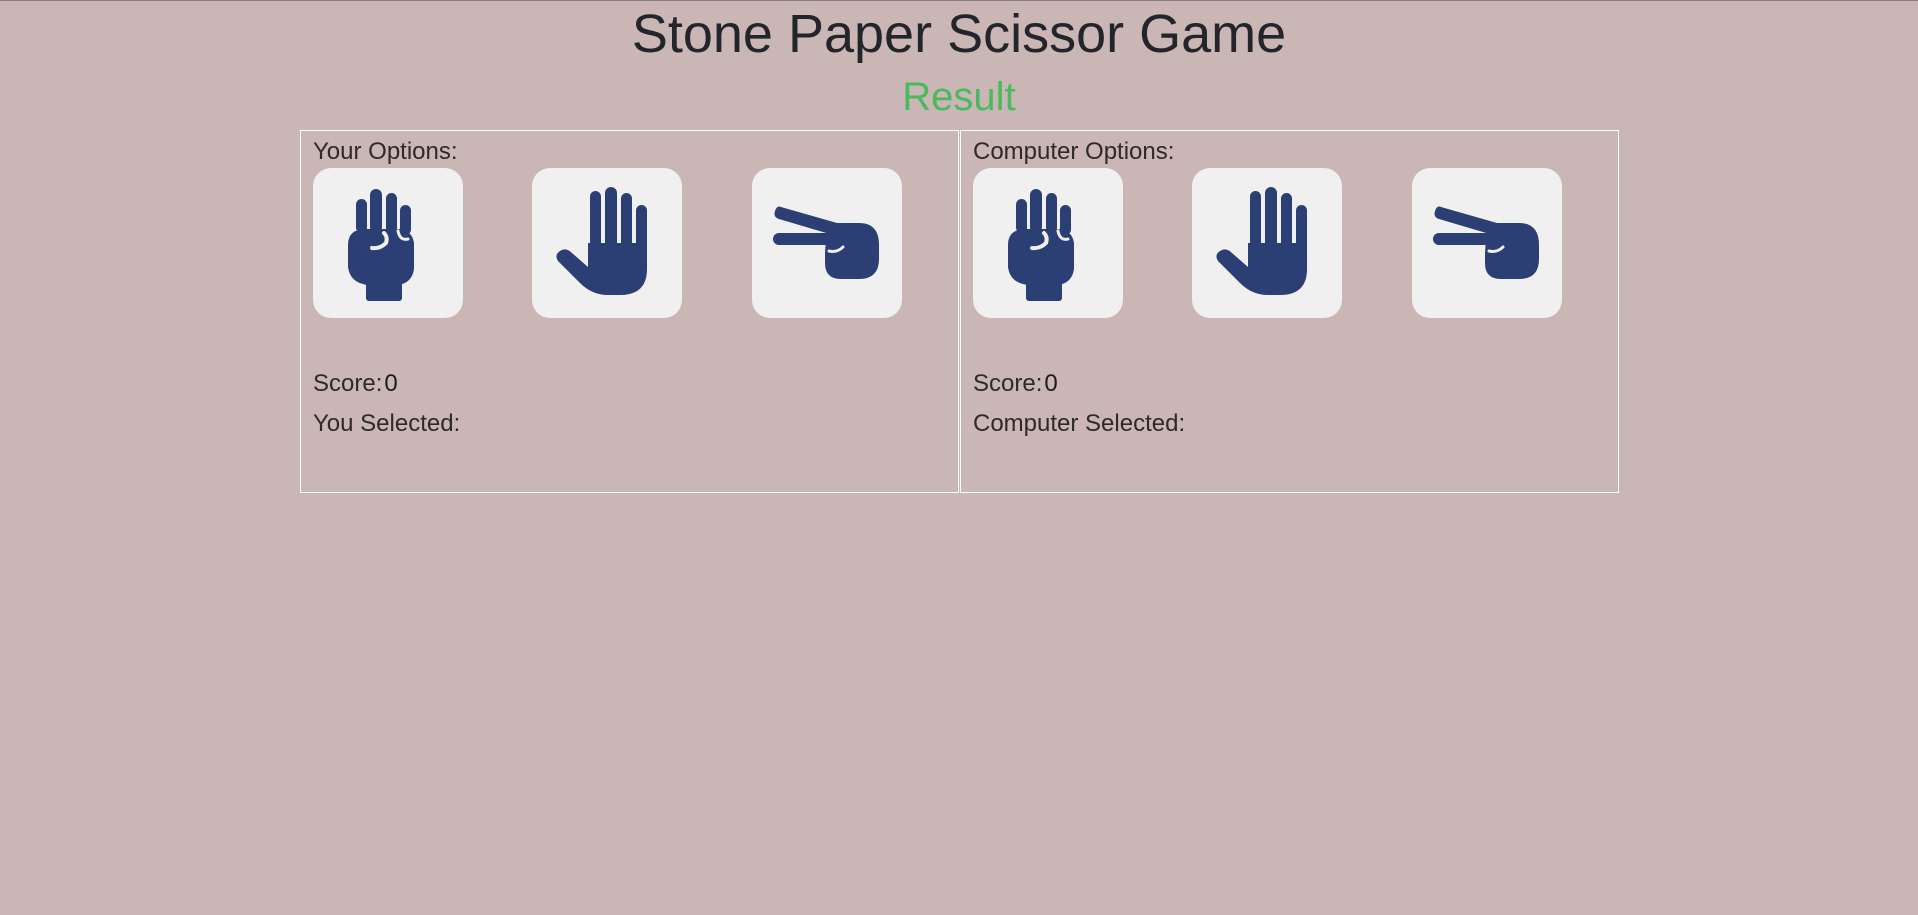  Describe the element at coordinates (1008, 383) in the screenshot. I see `computer-score-label: Score:` at that location.